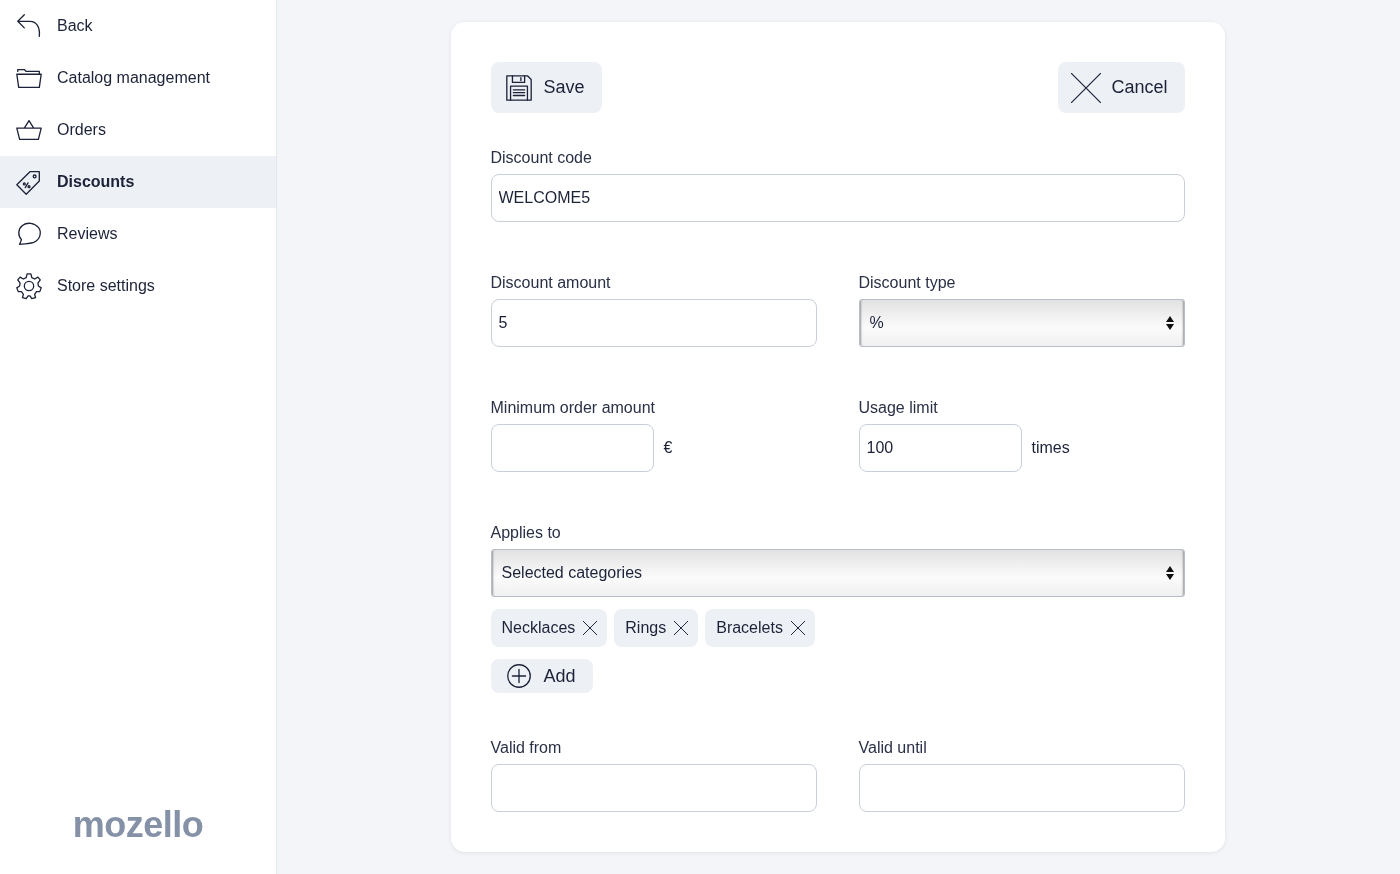 The image size is (1400, 874). Describe the element at coordinates (138, 130) in the screenshot. I see `sidebar-item: Orders` at that location.